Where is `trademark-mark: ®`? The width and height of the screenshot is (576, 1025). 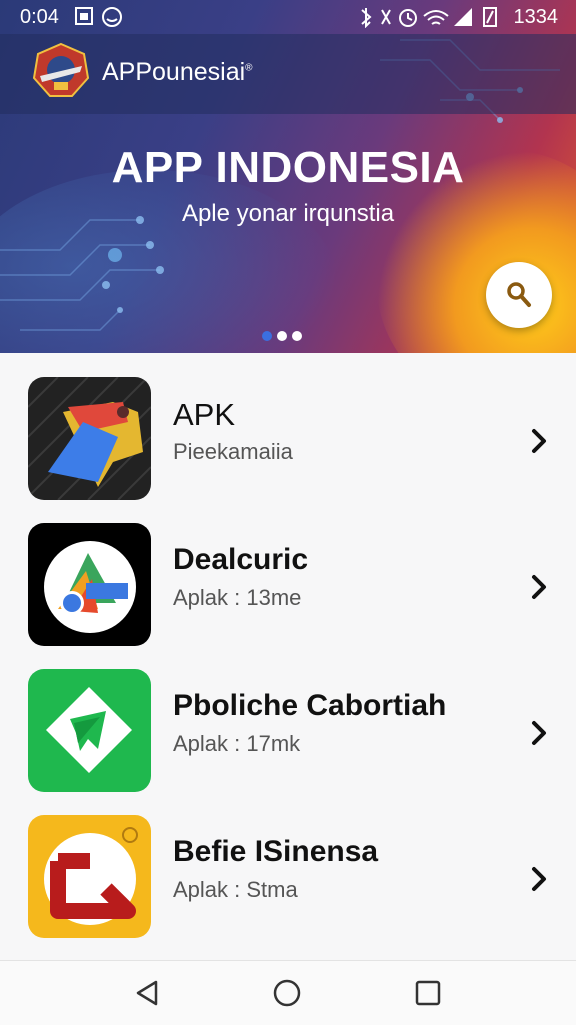 trademark-mark: ® is located at coordinates (249, 68).